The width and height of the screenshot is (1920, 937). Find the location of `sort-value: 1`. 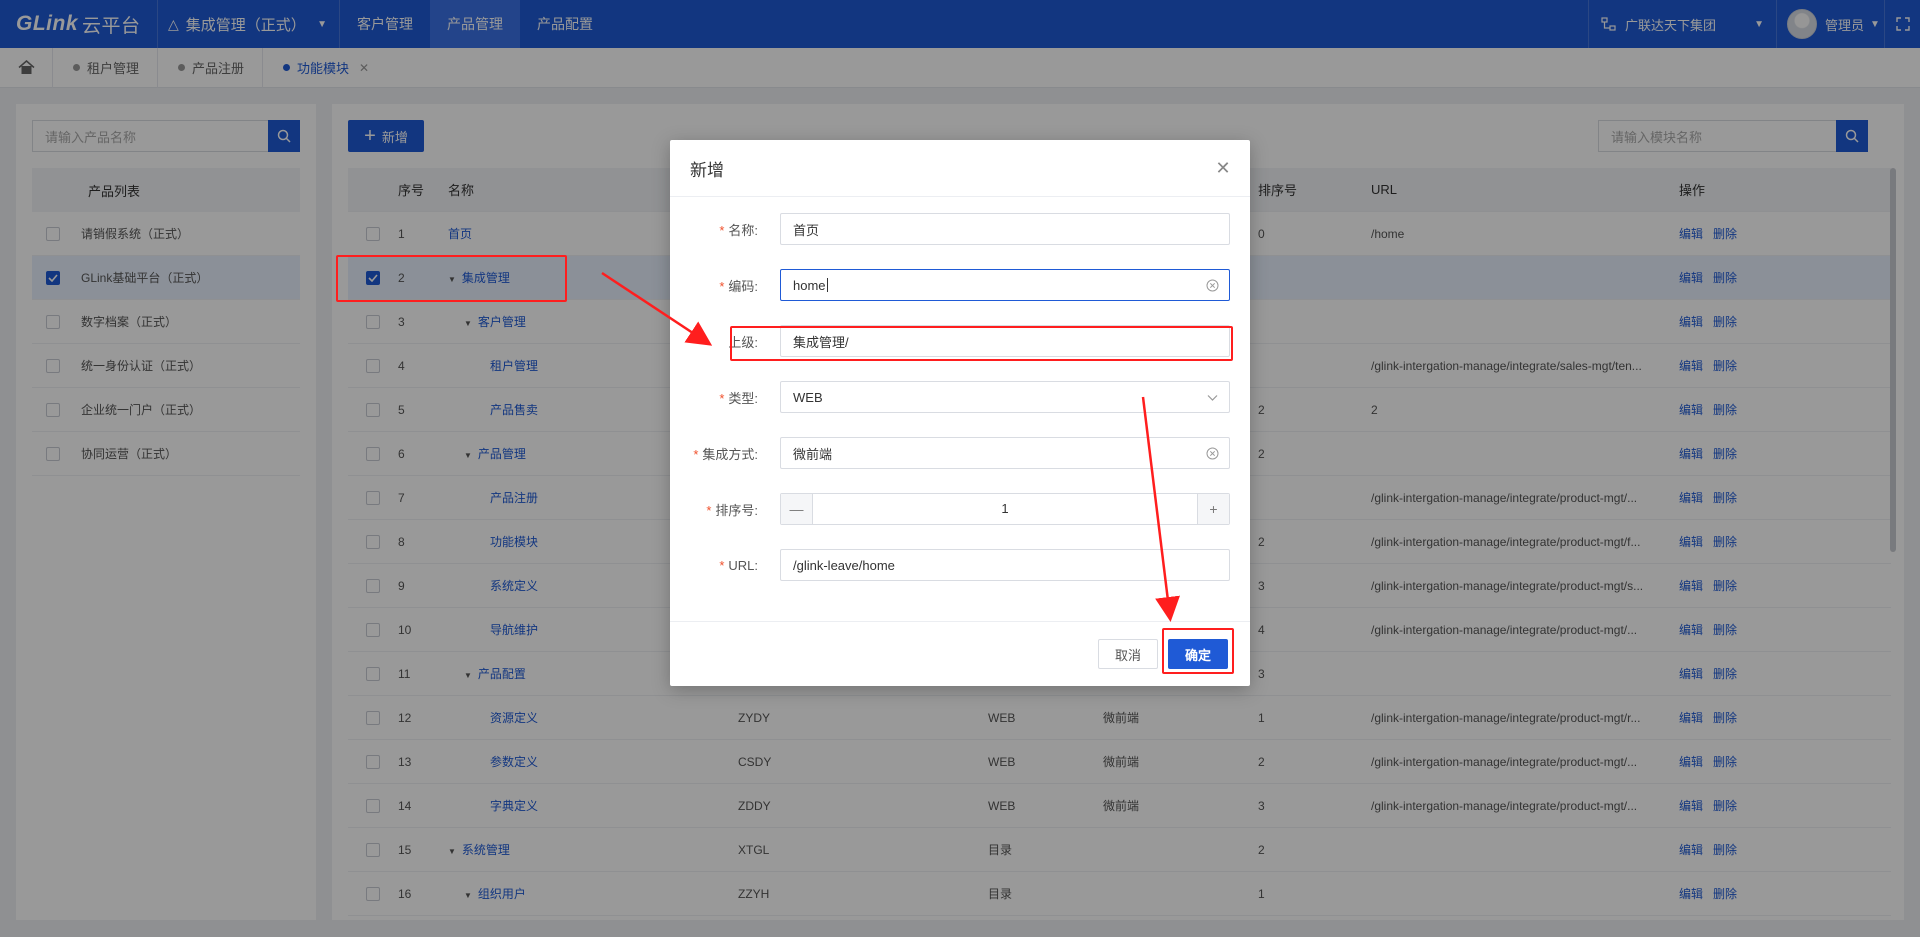

sort-value: 1 is located at coordinates (1005, 509).